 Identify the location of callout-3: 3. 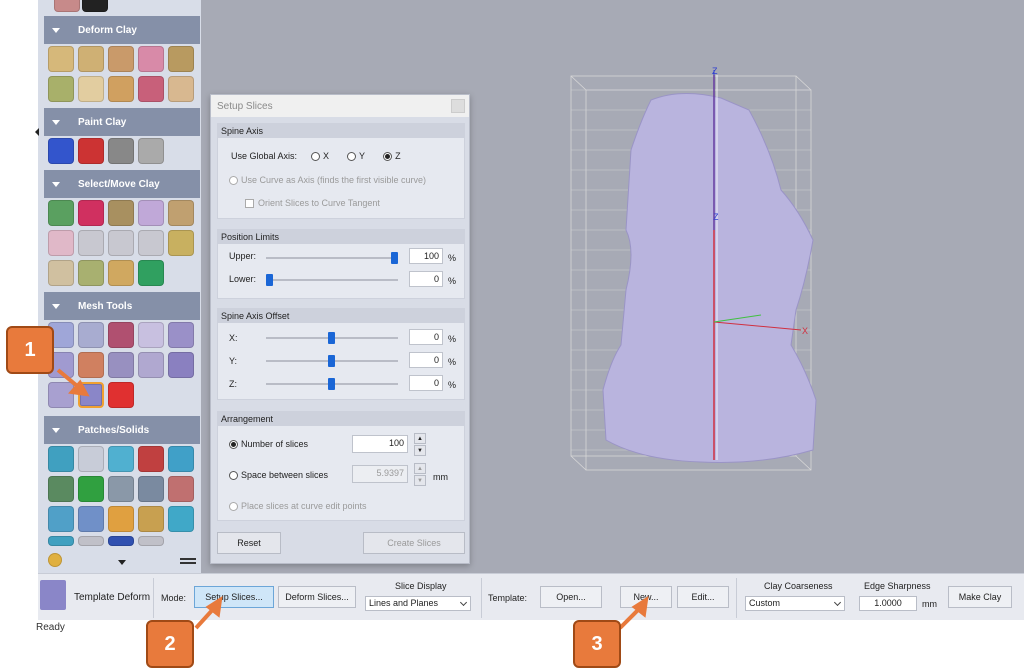
(597, 644).